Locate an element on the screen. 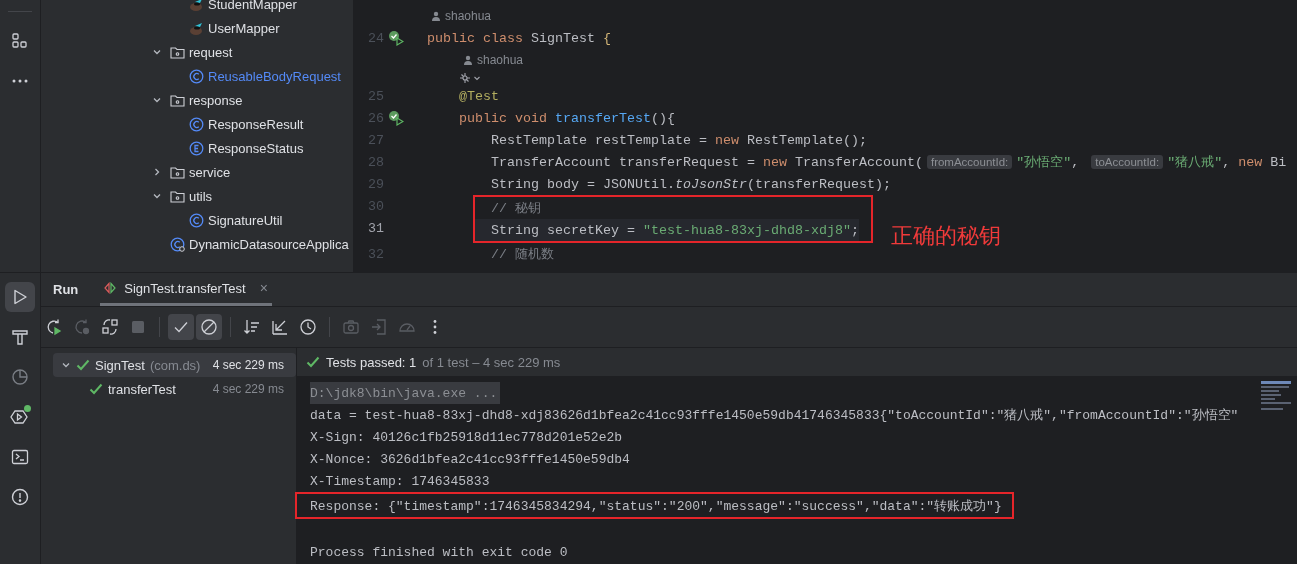 This screenshot has width=1297, height=564. tree-item: UserMapper is located at coordinates (244, 28).